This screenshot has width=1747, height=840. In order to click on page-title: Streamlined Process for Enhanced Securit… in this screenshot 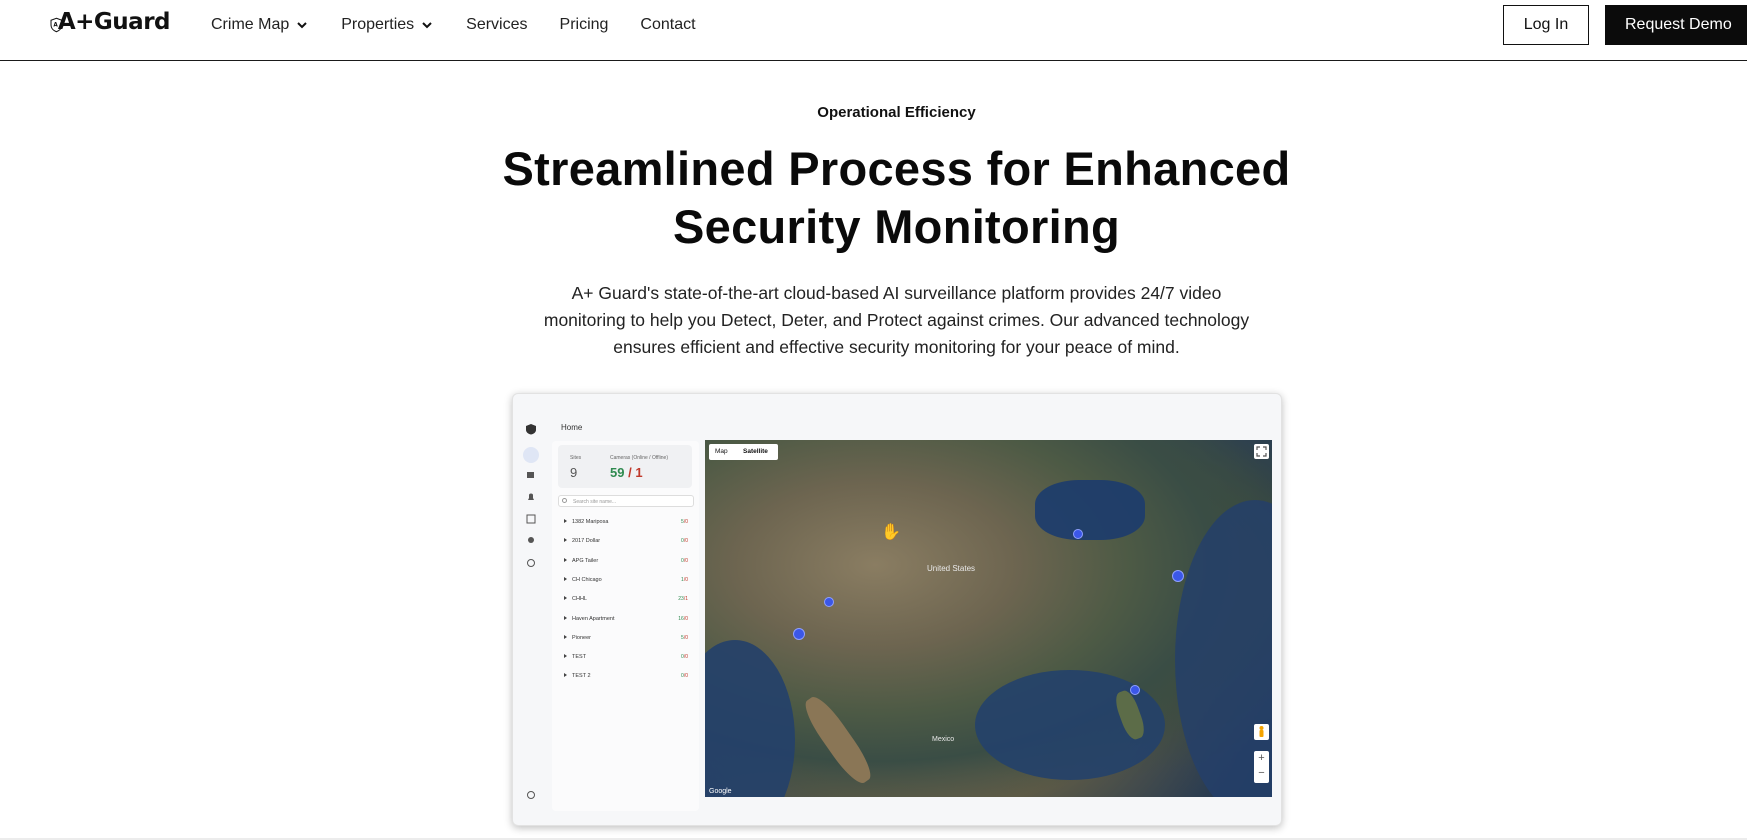, I will do `click(873, 198)`.